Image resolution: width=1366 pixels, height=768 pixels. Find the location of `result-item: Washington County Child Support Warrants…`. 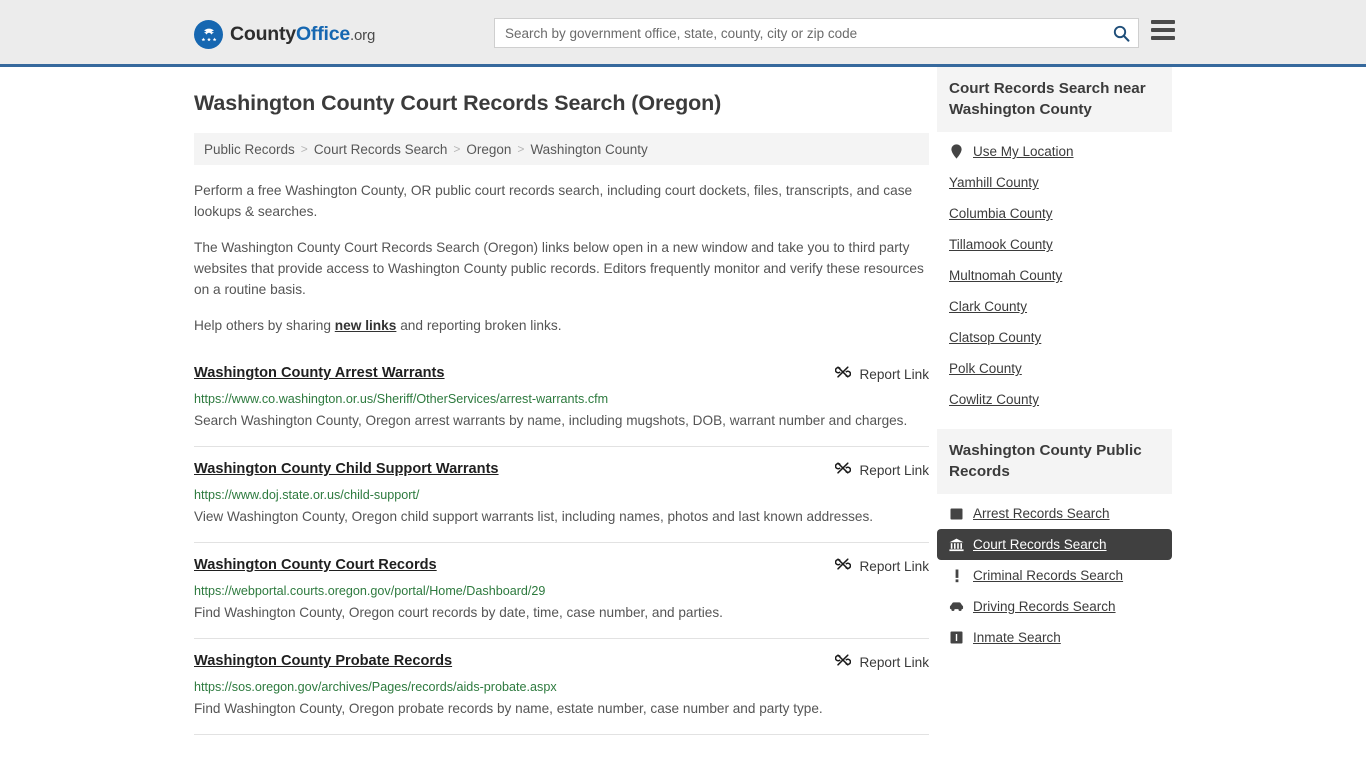

result-item: Washington County Child Support Warrants… is located at coordinates (561, 495).